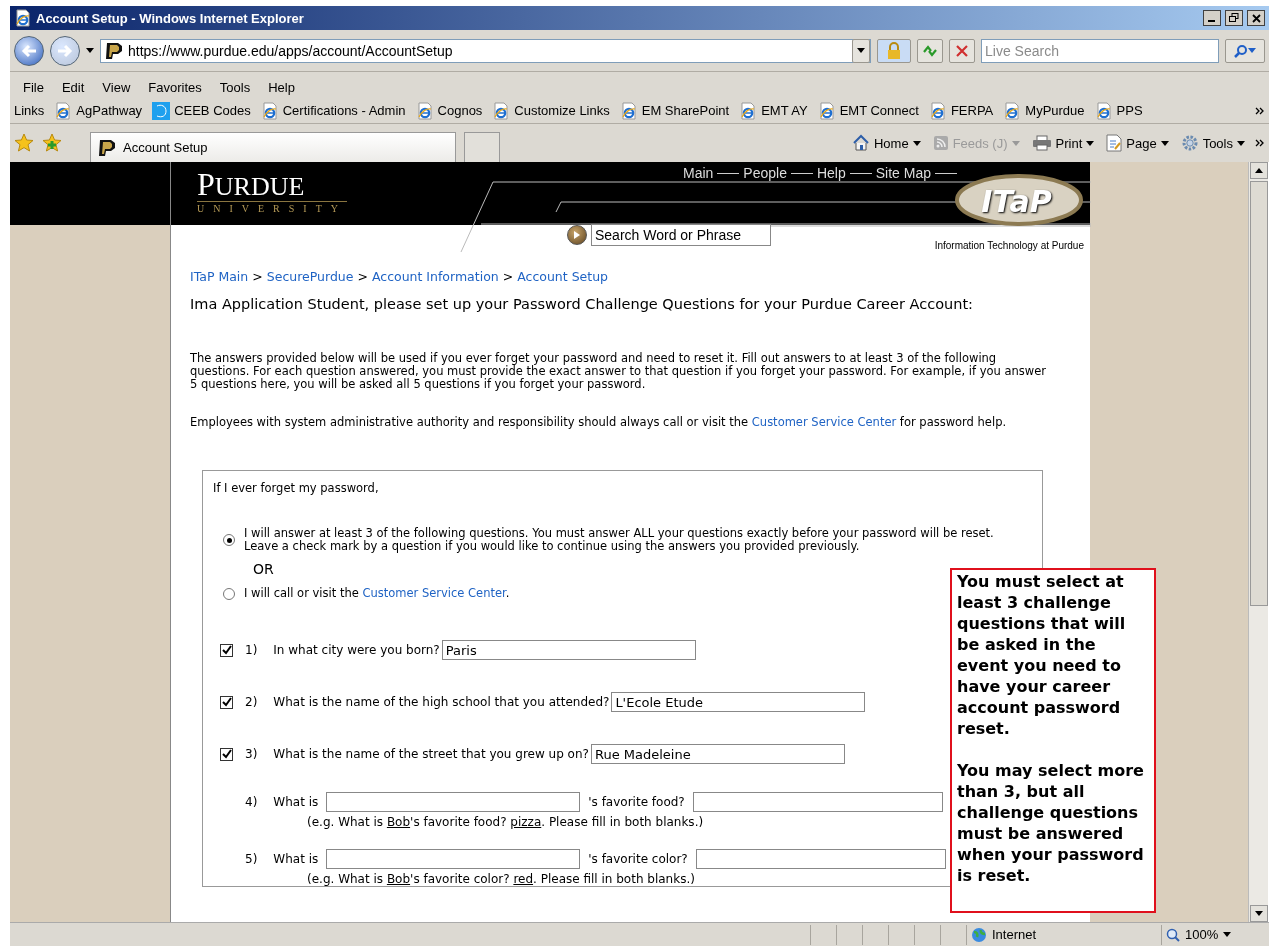 The height and width of the screenshot is (946, 1269). What do you see at coordinates (333, 110) in the screenshot?
I see `favorite-link: Certifications - Admin` at bounding box center [333, 110].